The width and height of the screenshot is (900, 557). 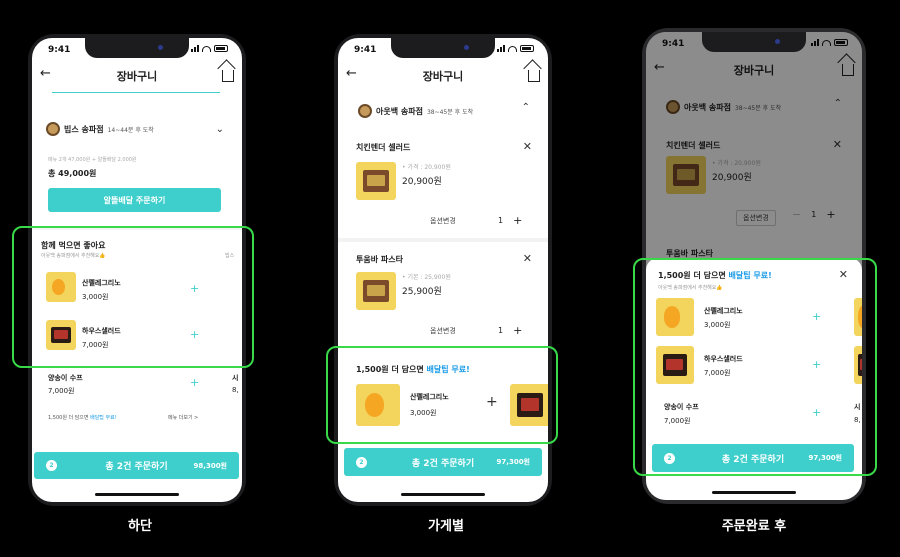 I want to click on store-eta: 14~44분 후 도착, so click(x=130, y=130).